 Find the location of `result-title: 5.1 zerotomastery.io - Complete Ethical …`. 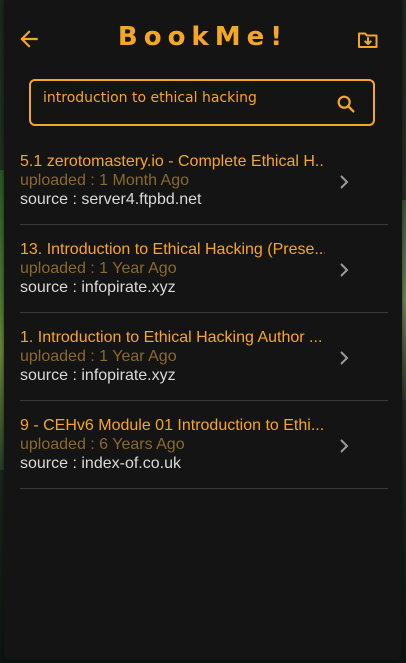

result-title: 5.1 zerotomastery.io - Complete Ethical … is located at coordinates (172, 161).